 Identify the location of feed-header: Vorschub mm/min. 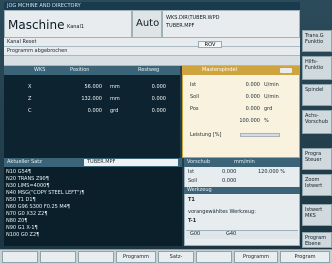
(242, 162).